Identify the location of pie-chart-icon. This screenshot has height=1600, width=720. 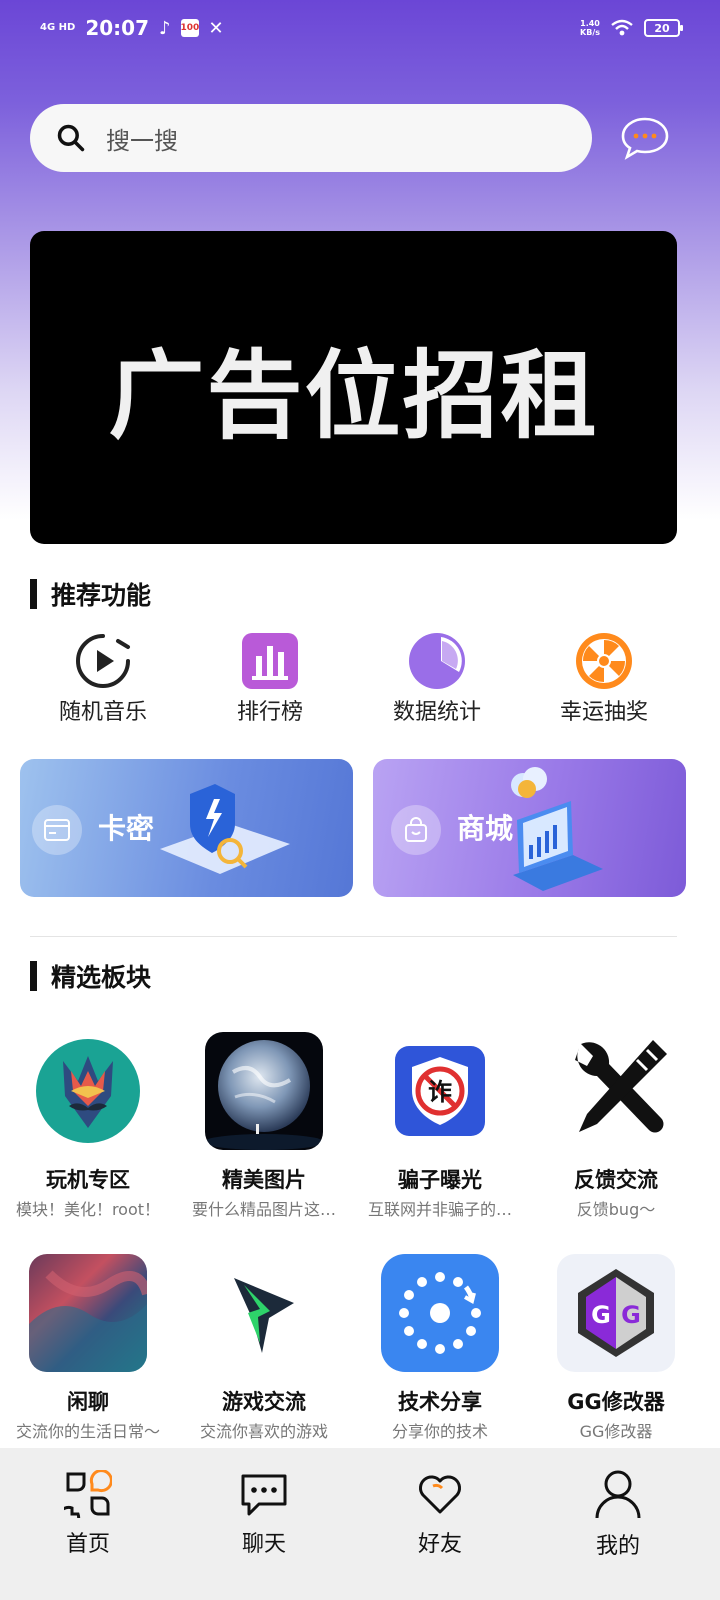
(437, 661).